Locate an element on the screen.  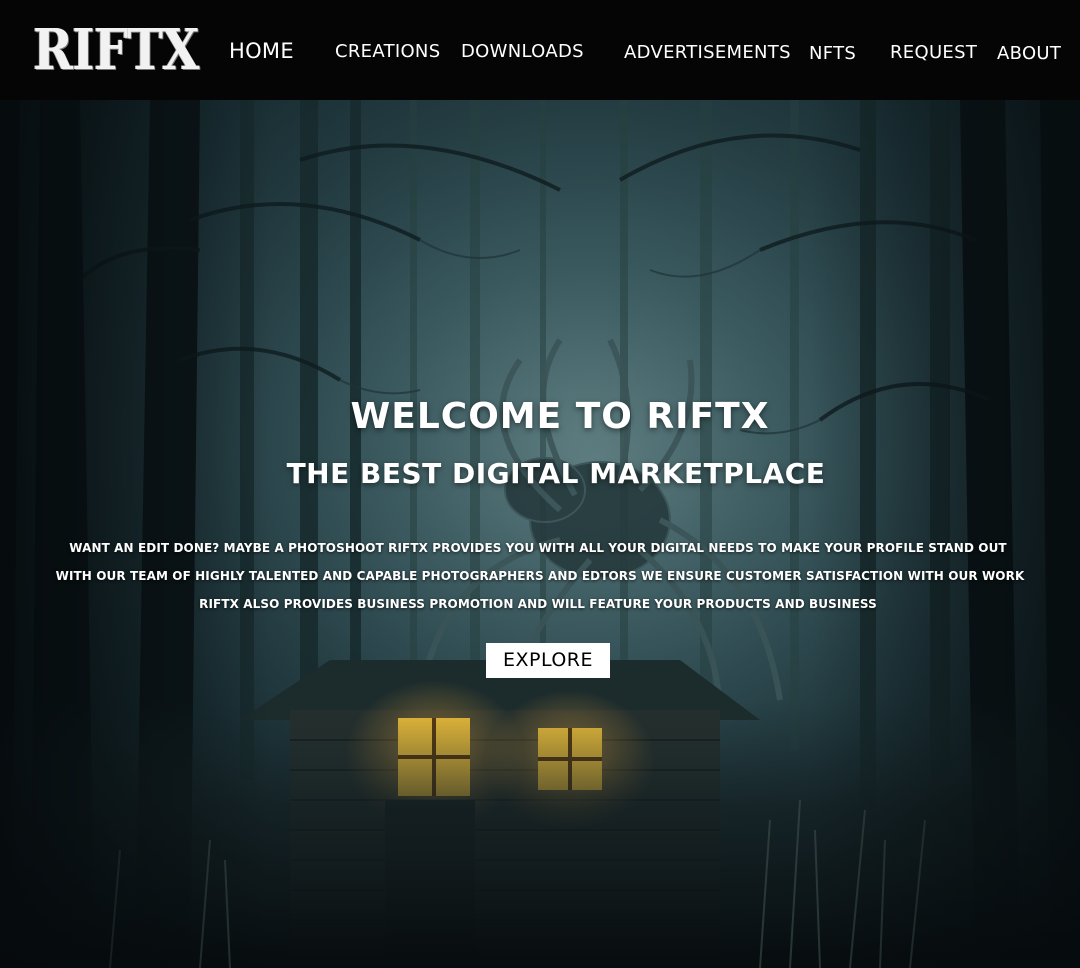
nav-link-home: HOME is located at coordinates (261, 51).